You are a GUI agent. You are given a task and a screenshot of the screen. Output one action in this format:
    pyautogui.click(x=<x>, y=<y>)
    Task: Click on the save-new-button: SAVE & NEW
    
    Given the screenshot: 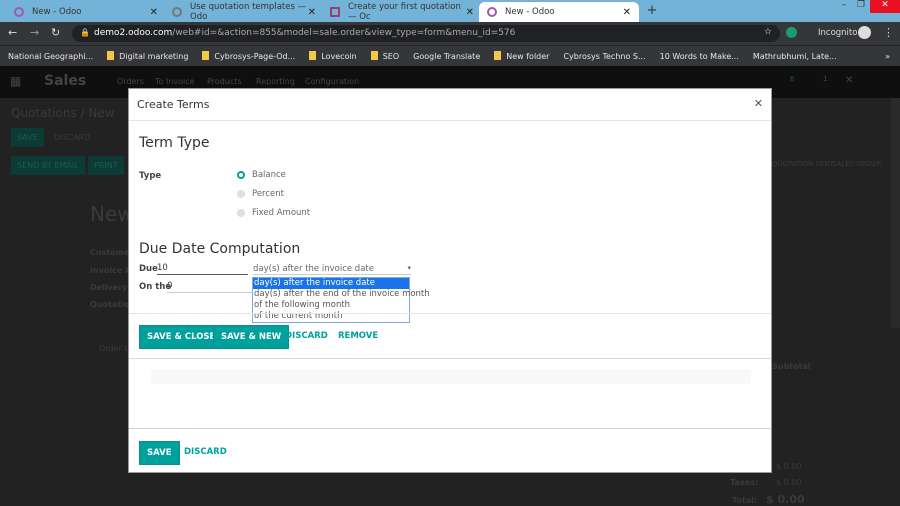 What is the action you would take?
    pyautogui.click(x=251, y=337)
    